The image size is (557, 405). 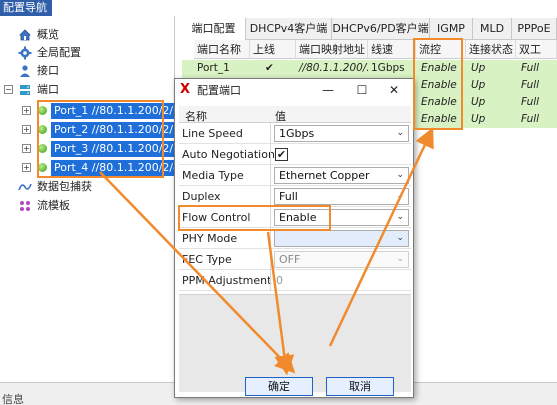 I want to click on cancel-button: 取消, so click(x=360, y=386).